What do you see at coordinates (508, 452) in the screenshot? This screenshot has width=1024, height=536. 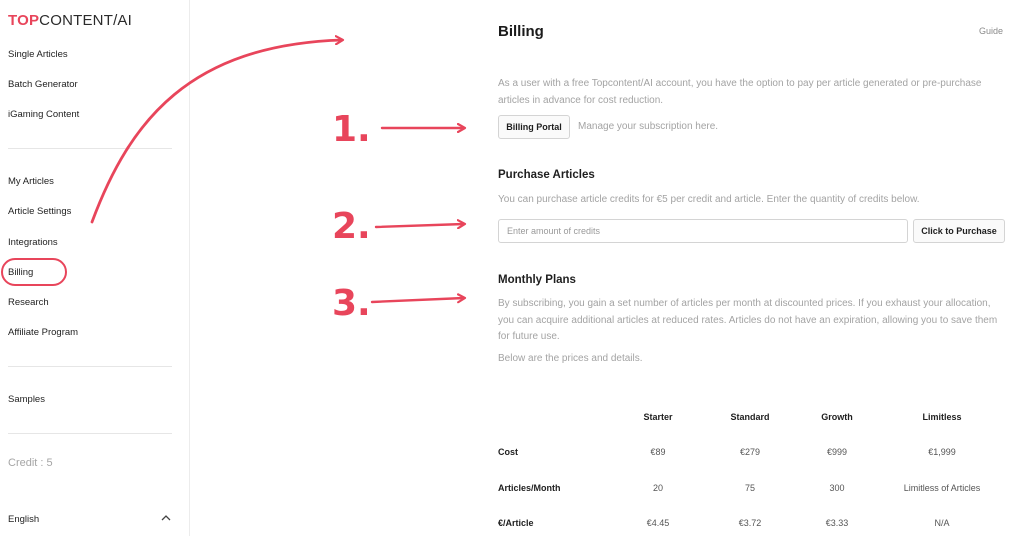 I see `table-row-label: Cost` at bounding box center [508, 452].